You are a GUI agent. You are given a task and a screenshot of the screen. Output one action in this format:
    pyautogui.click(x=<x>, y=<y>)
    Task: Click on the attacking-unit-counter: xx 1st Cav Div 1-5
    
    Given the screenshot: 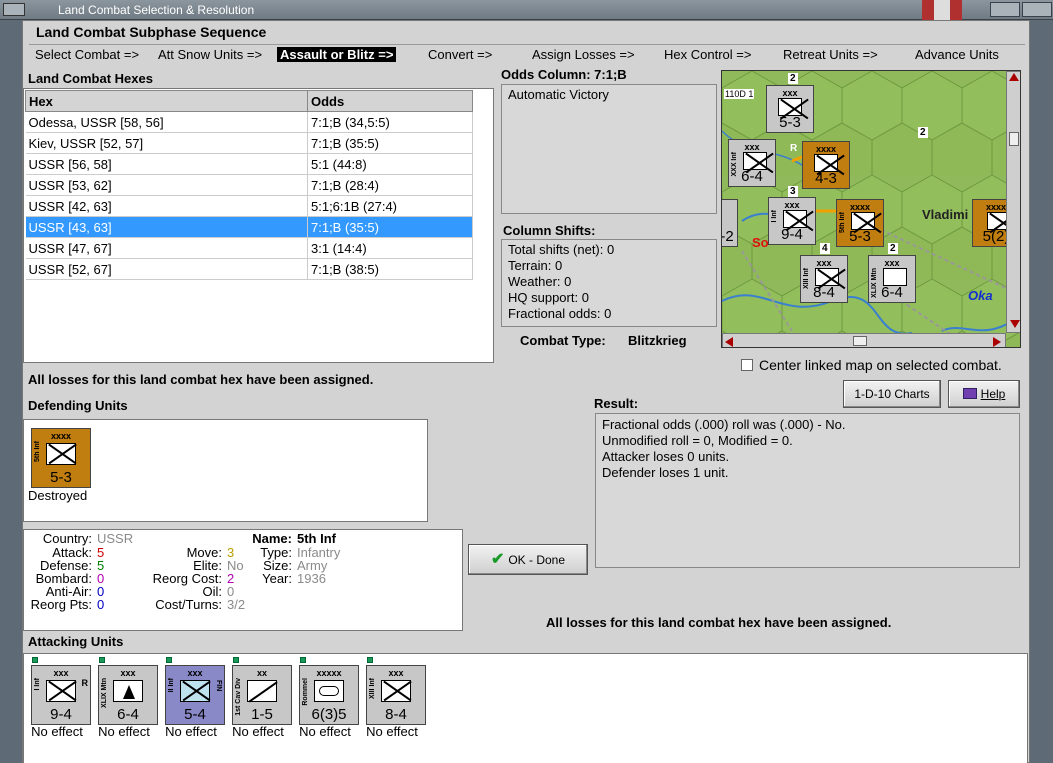 What is the action you would take?
    pyautogui.click(x=262, y=695)
    